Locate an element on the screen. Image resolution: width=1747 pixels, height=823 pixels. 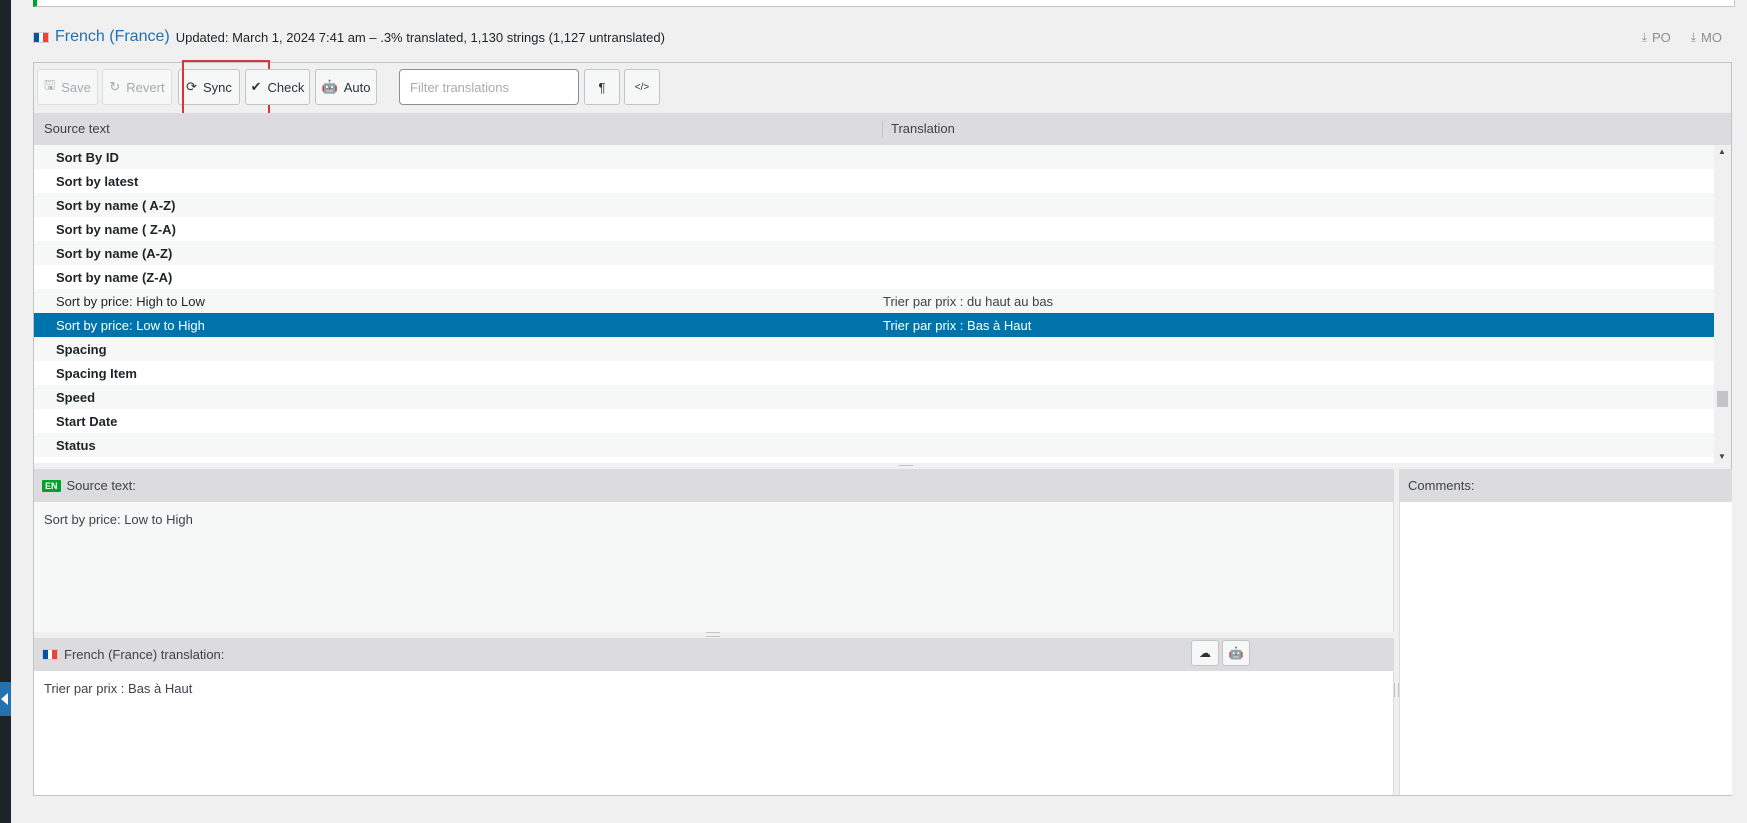
source-cell: Spacing Item is located at coordinates (96, 373).